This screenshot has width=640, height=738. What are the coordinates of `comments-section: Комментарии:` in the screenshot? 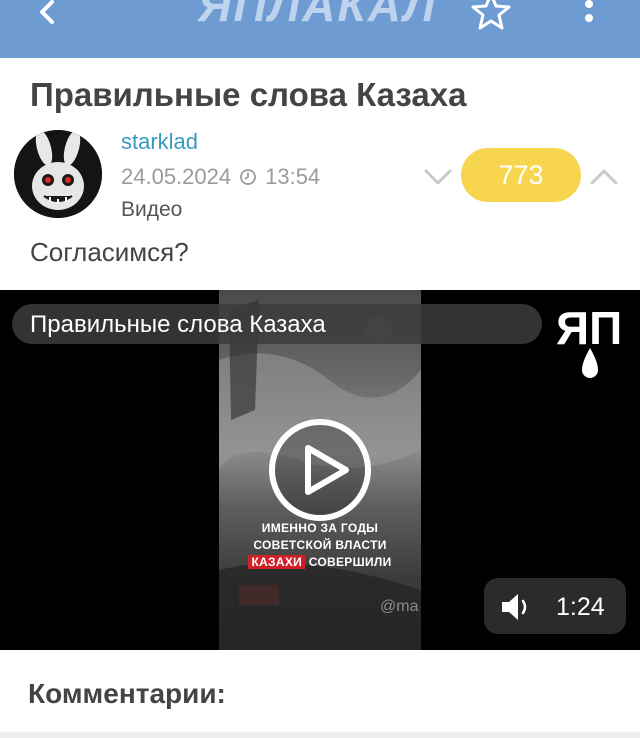 It's located at (320, 691).